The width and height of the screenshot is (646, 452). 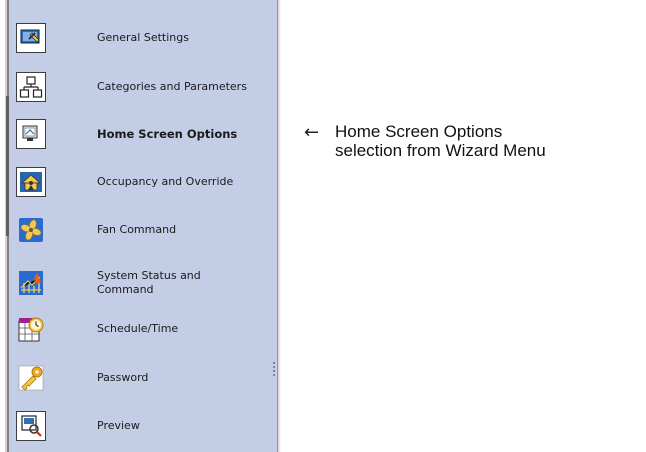 I want to click on menu-item-label: System Status and Command, so click(x=149, y=282).